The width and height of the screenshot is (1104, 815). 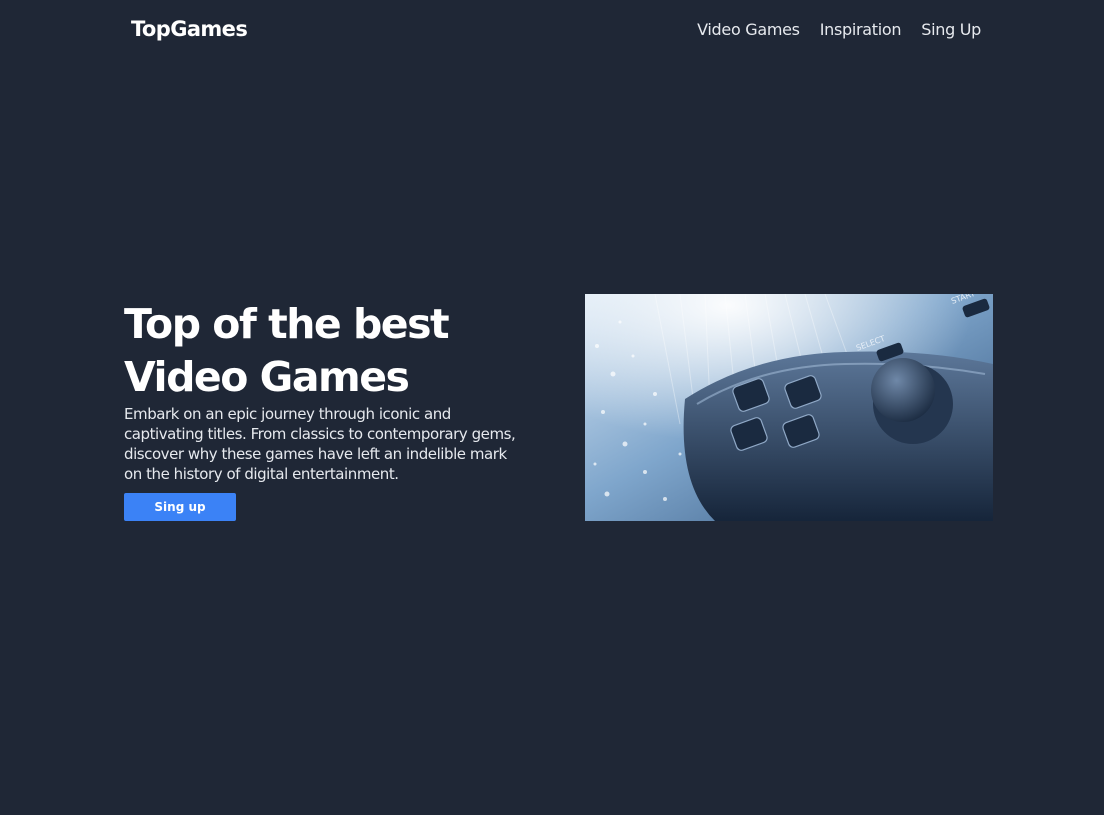 What do you see at coordinates (334, 351) in the screenshot?
I see `hero-title: Top of the best Video Games` at bounding box center [334, 351].